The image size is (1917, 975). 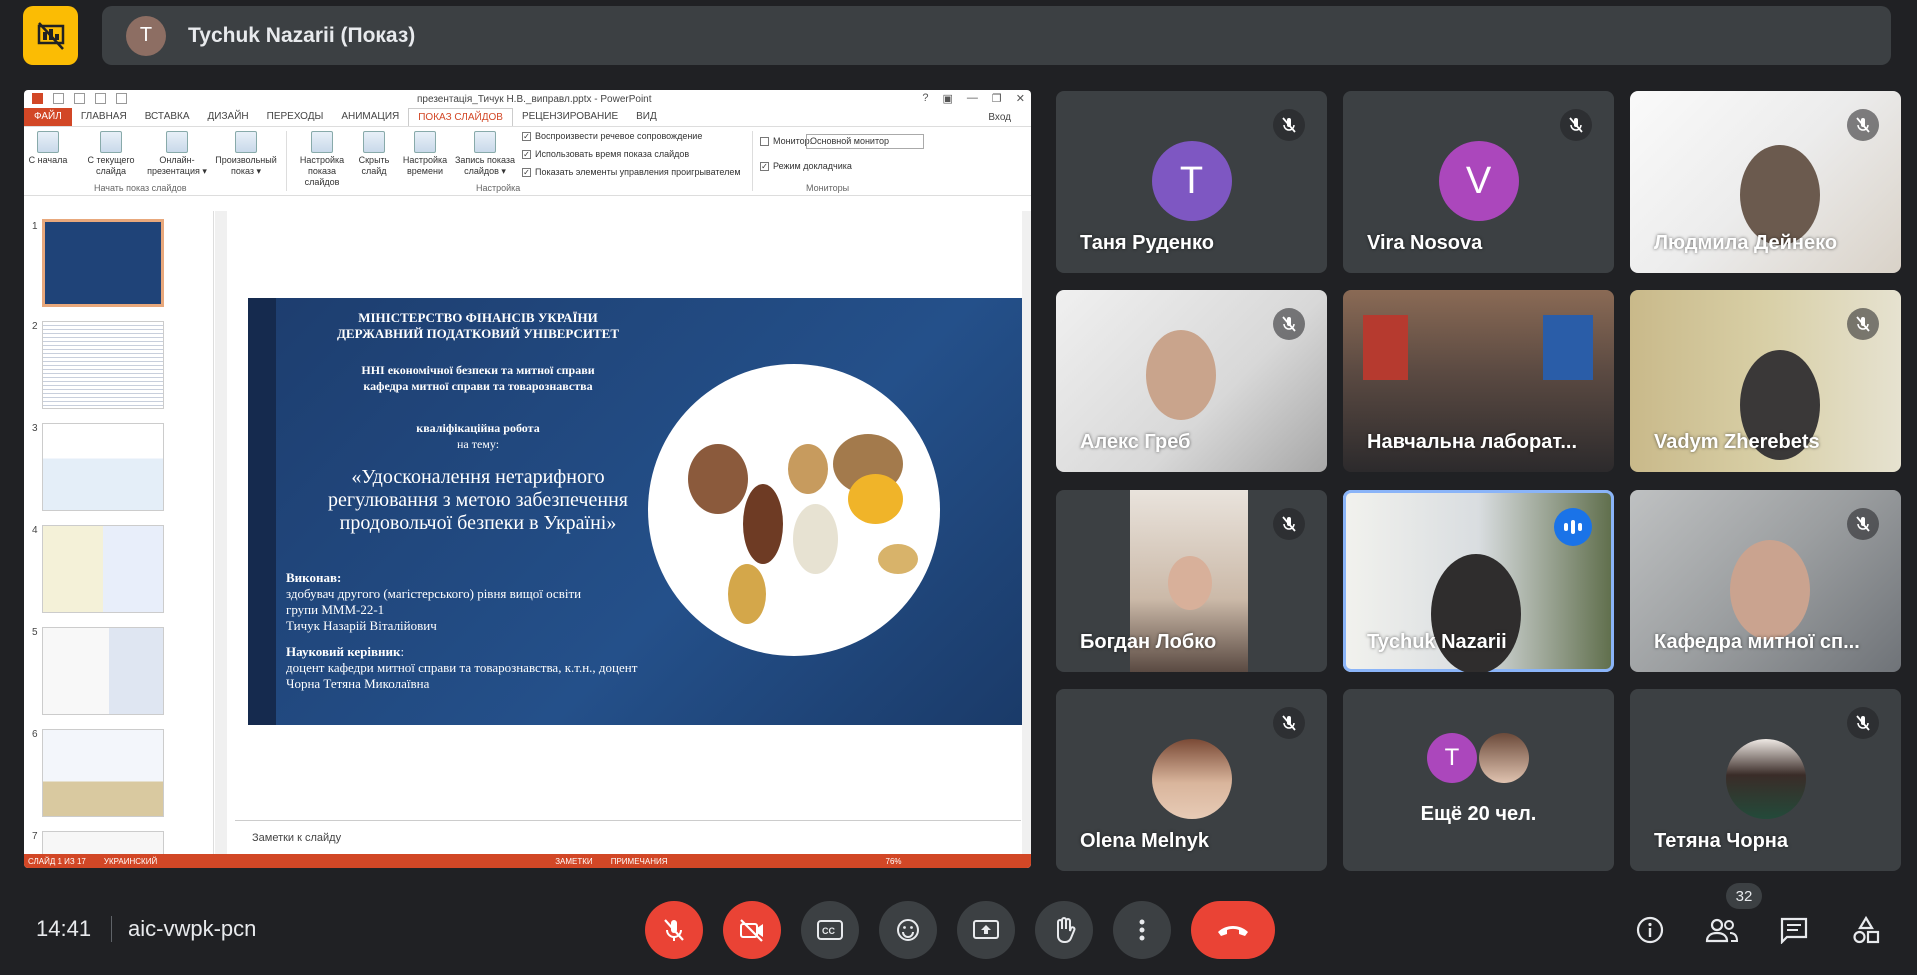 I want to click on slide-notes-input: Заметки к слайду, so click(x=628, y=837).